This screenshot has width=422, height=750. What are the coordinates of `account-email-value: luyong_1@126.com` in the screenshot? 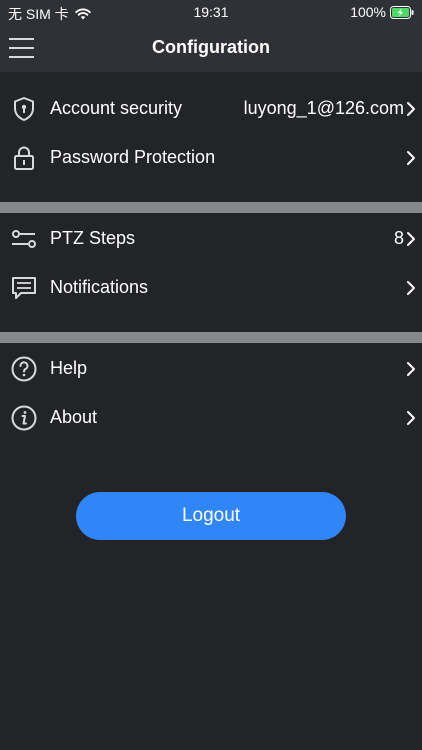 It's located at (323, 108).